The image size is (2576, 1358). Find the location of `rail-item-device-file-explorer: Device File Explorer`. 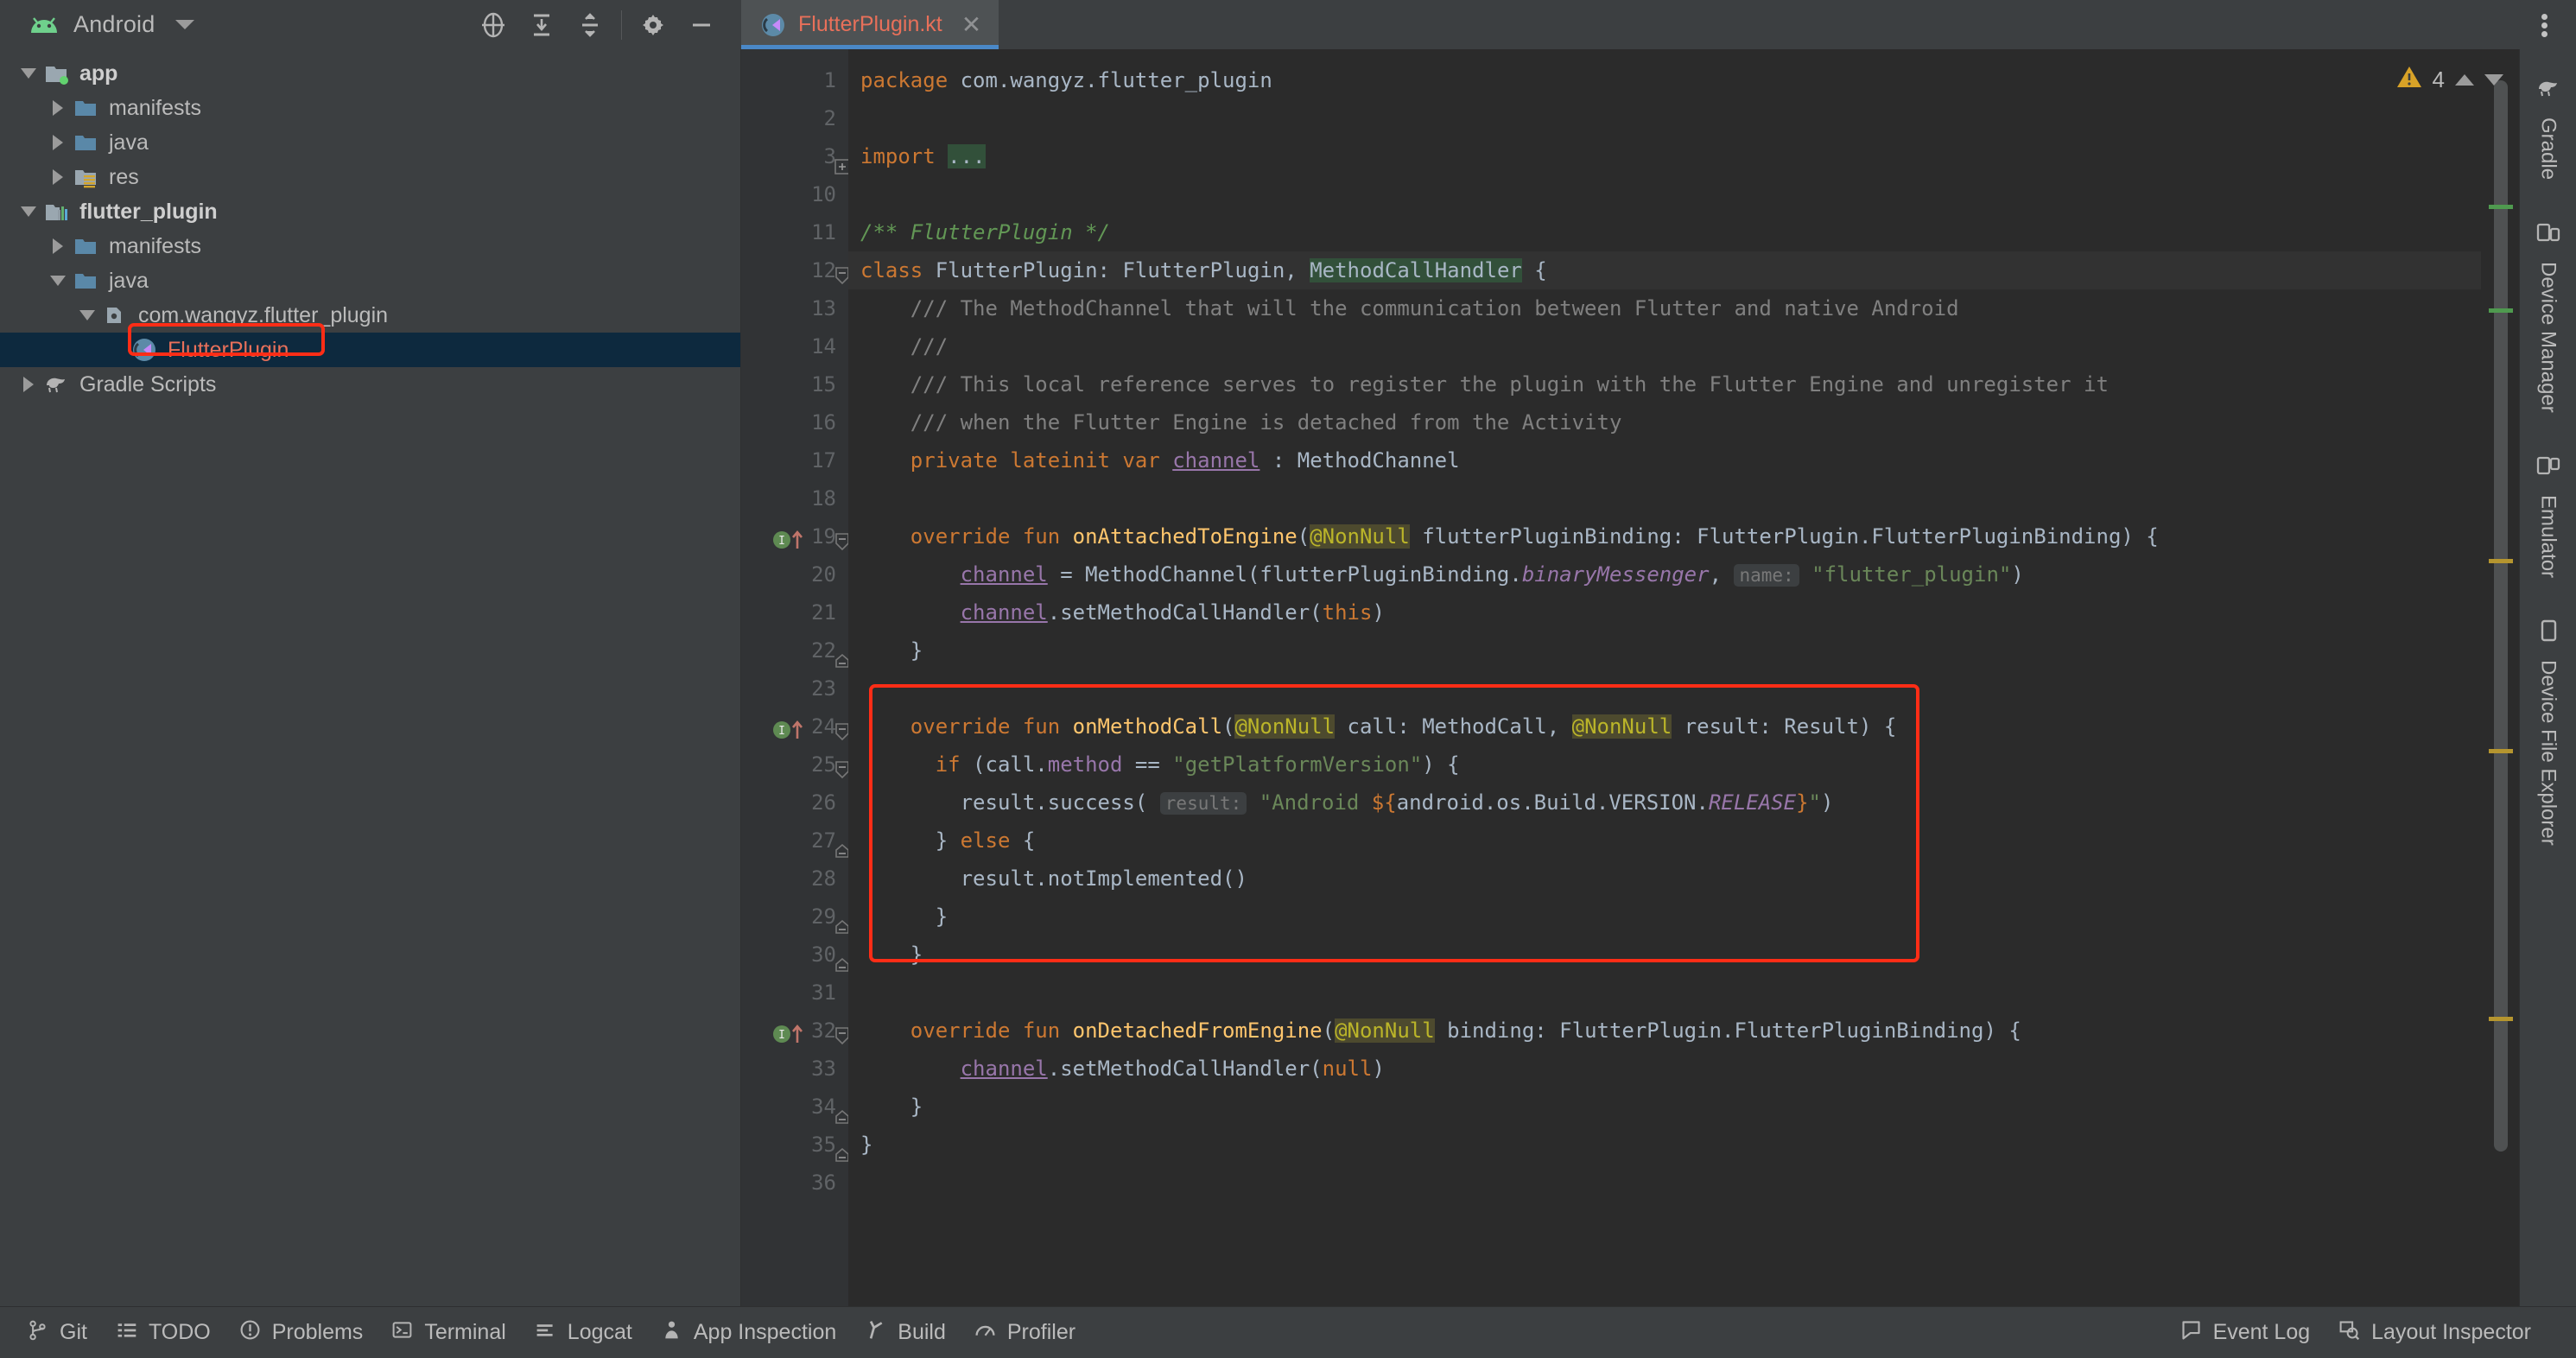

rail-item-device-file-explorer: Device File Explorer is located at coordinates (2548, 738).